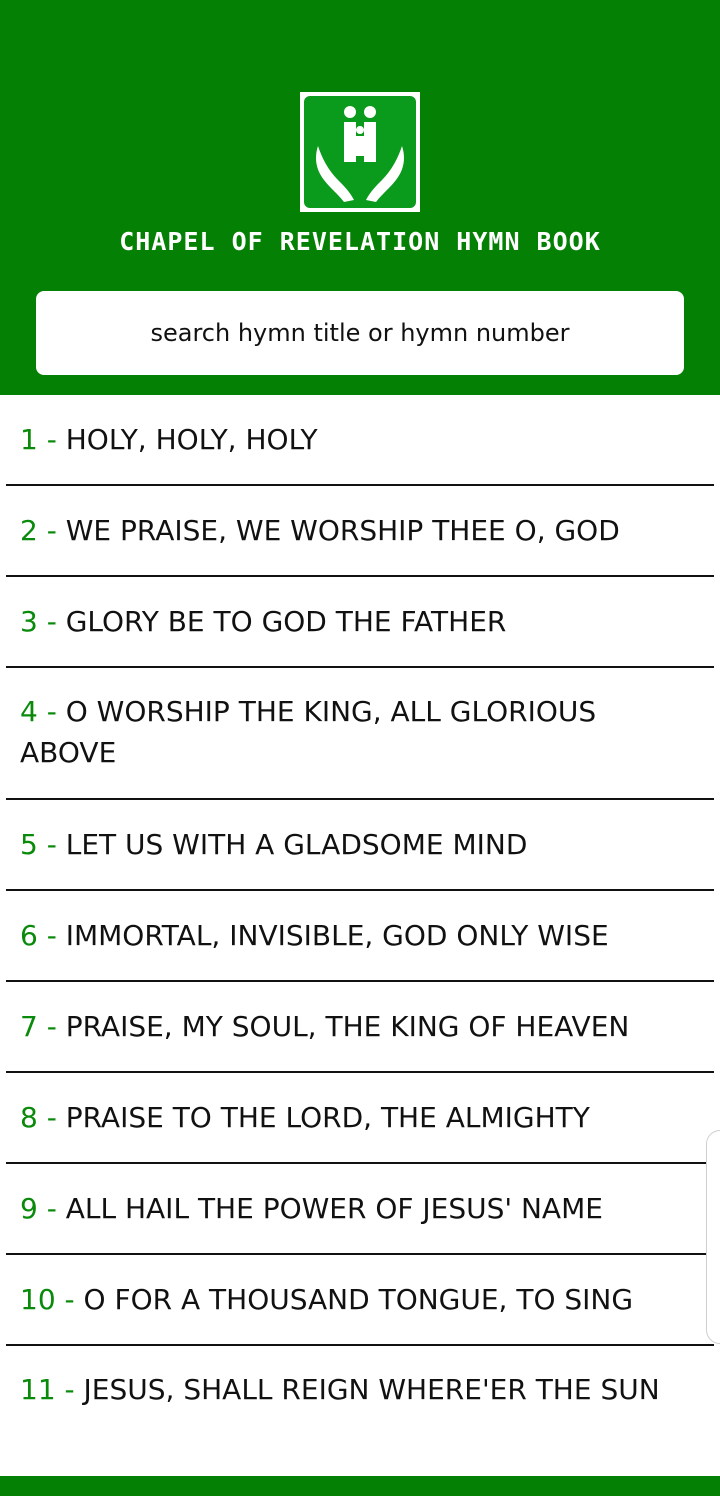 The width and height of the screenshot is (720, 1496). What do you see at coordinates (43, 621) in the screenshot?
I see `hymn-number: 3 -` at bounding box center [43, 621].